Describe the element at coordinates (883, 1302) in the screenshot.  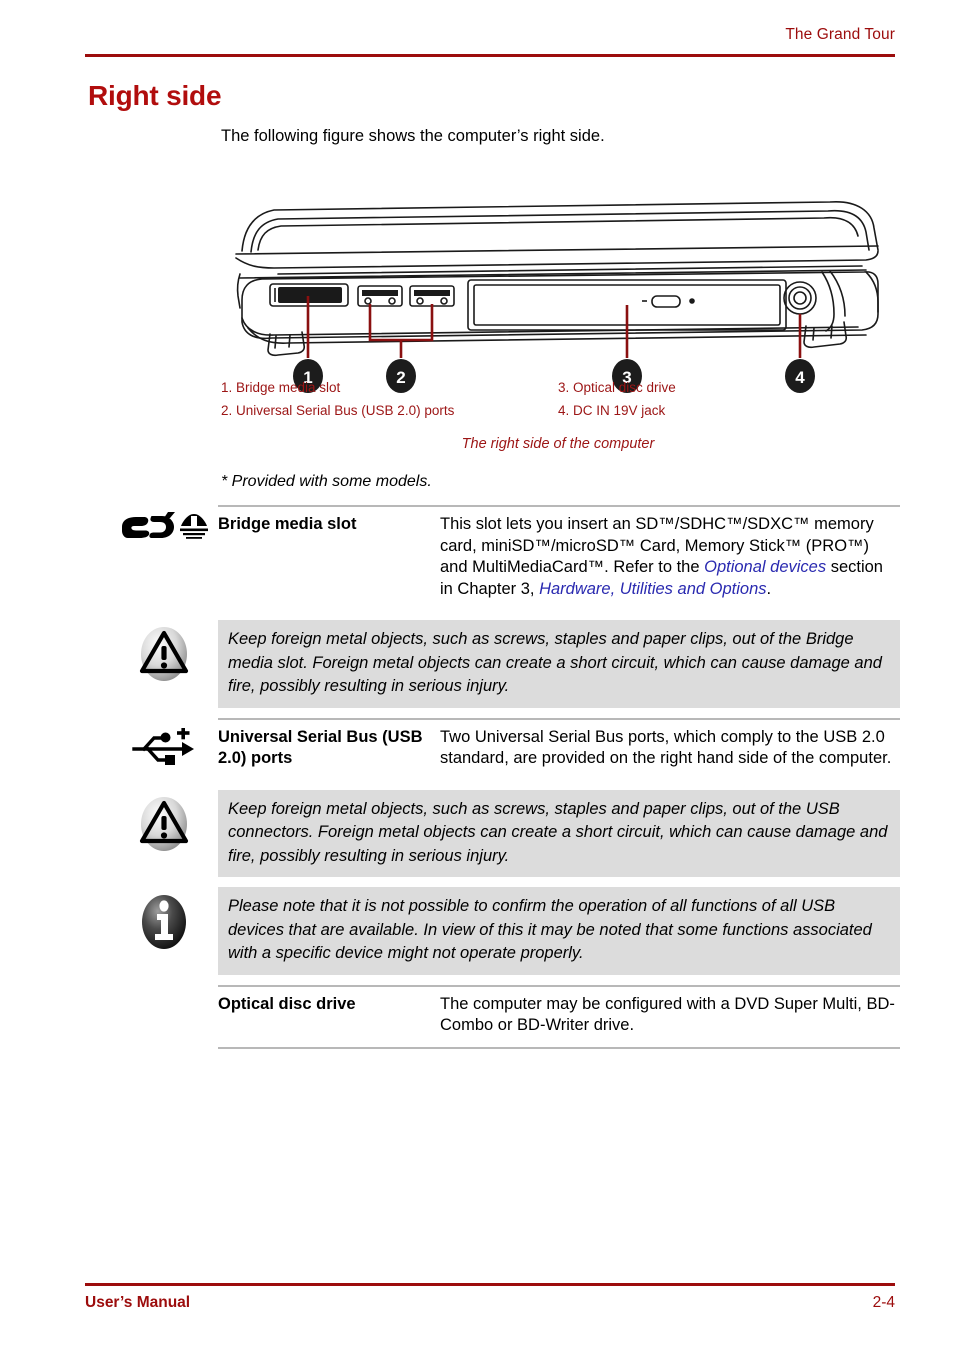
I see `page-number: 2-4` at that location.